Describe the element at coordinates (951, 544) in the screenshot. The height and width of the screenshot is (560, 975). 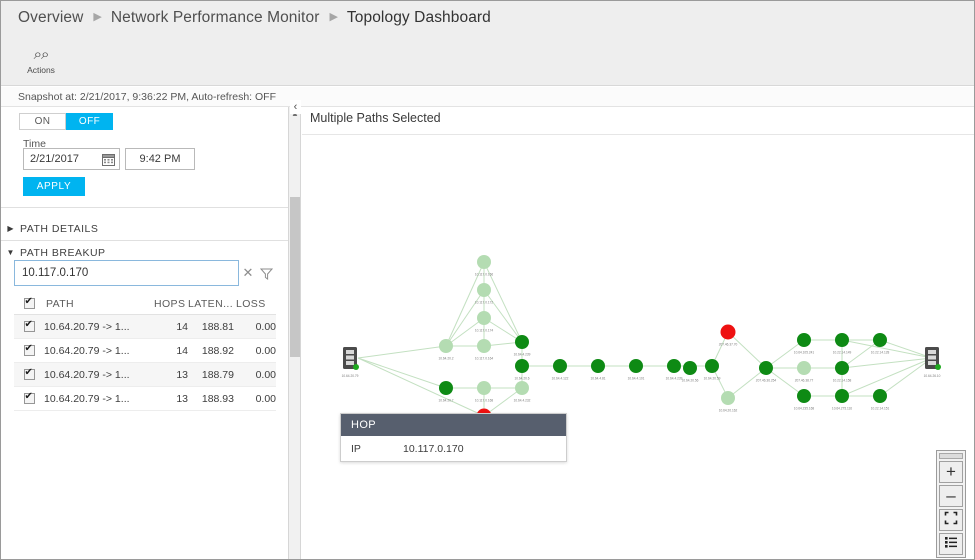
I see `legend-button` at that location.